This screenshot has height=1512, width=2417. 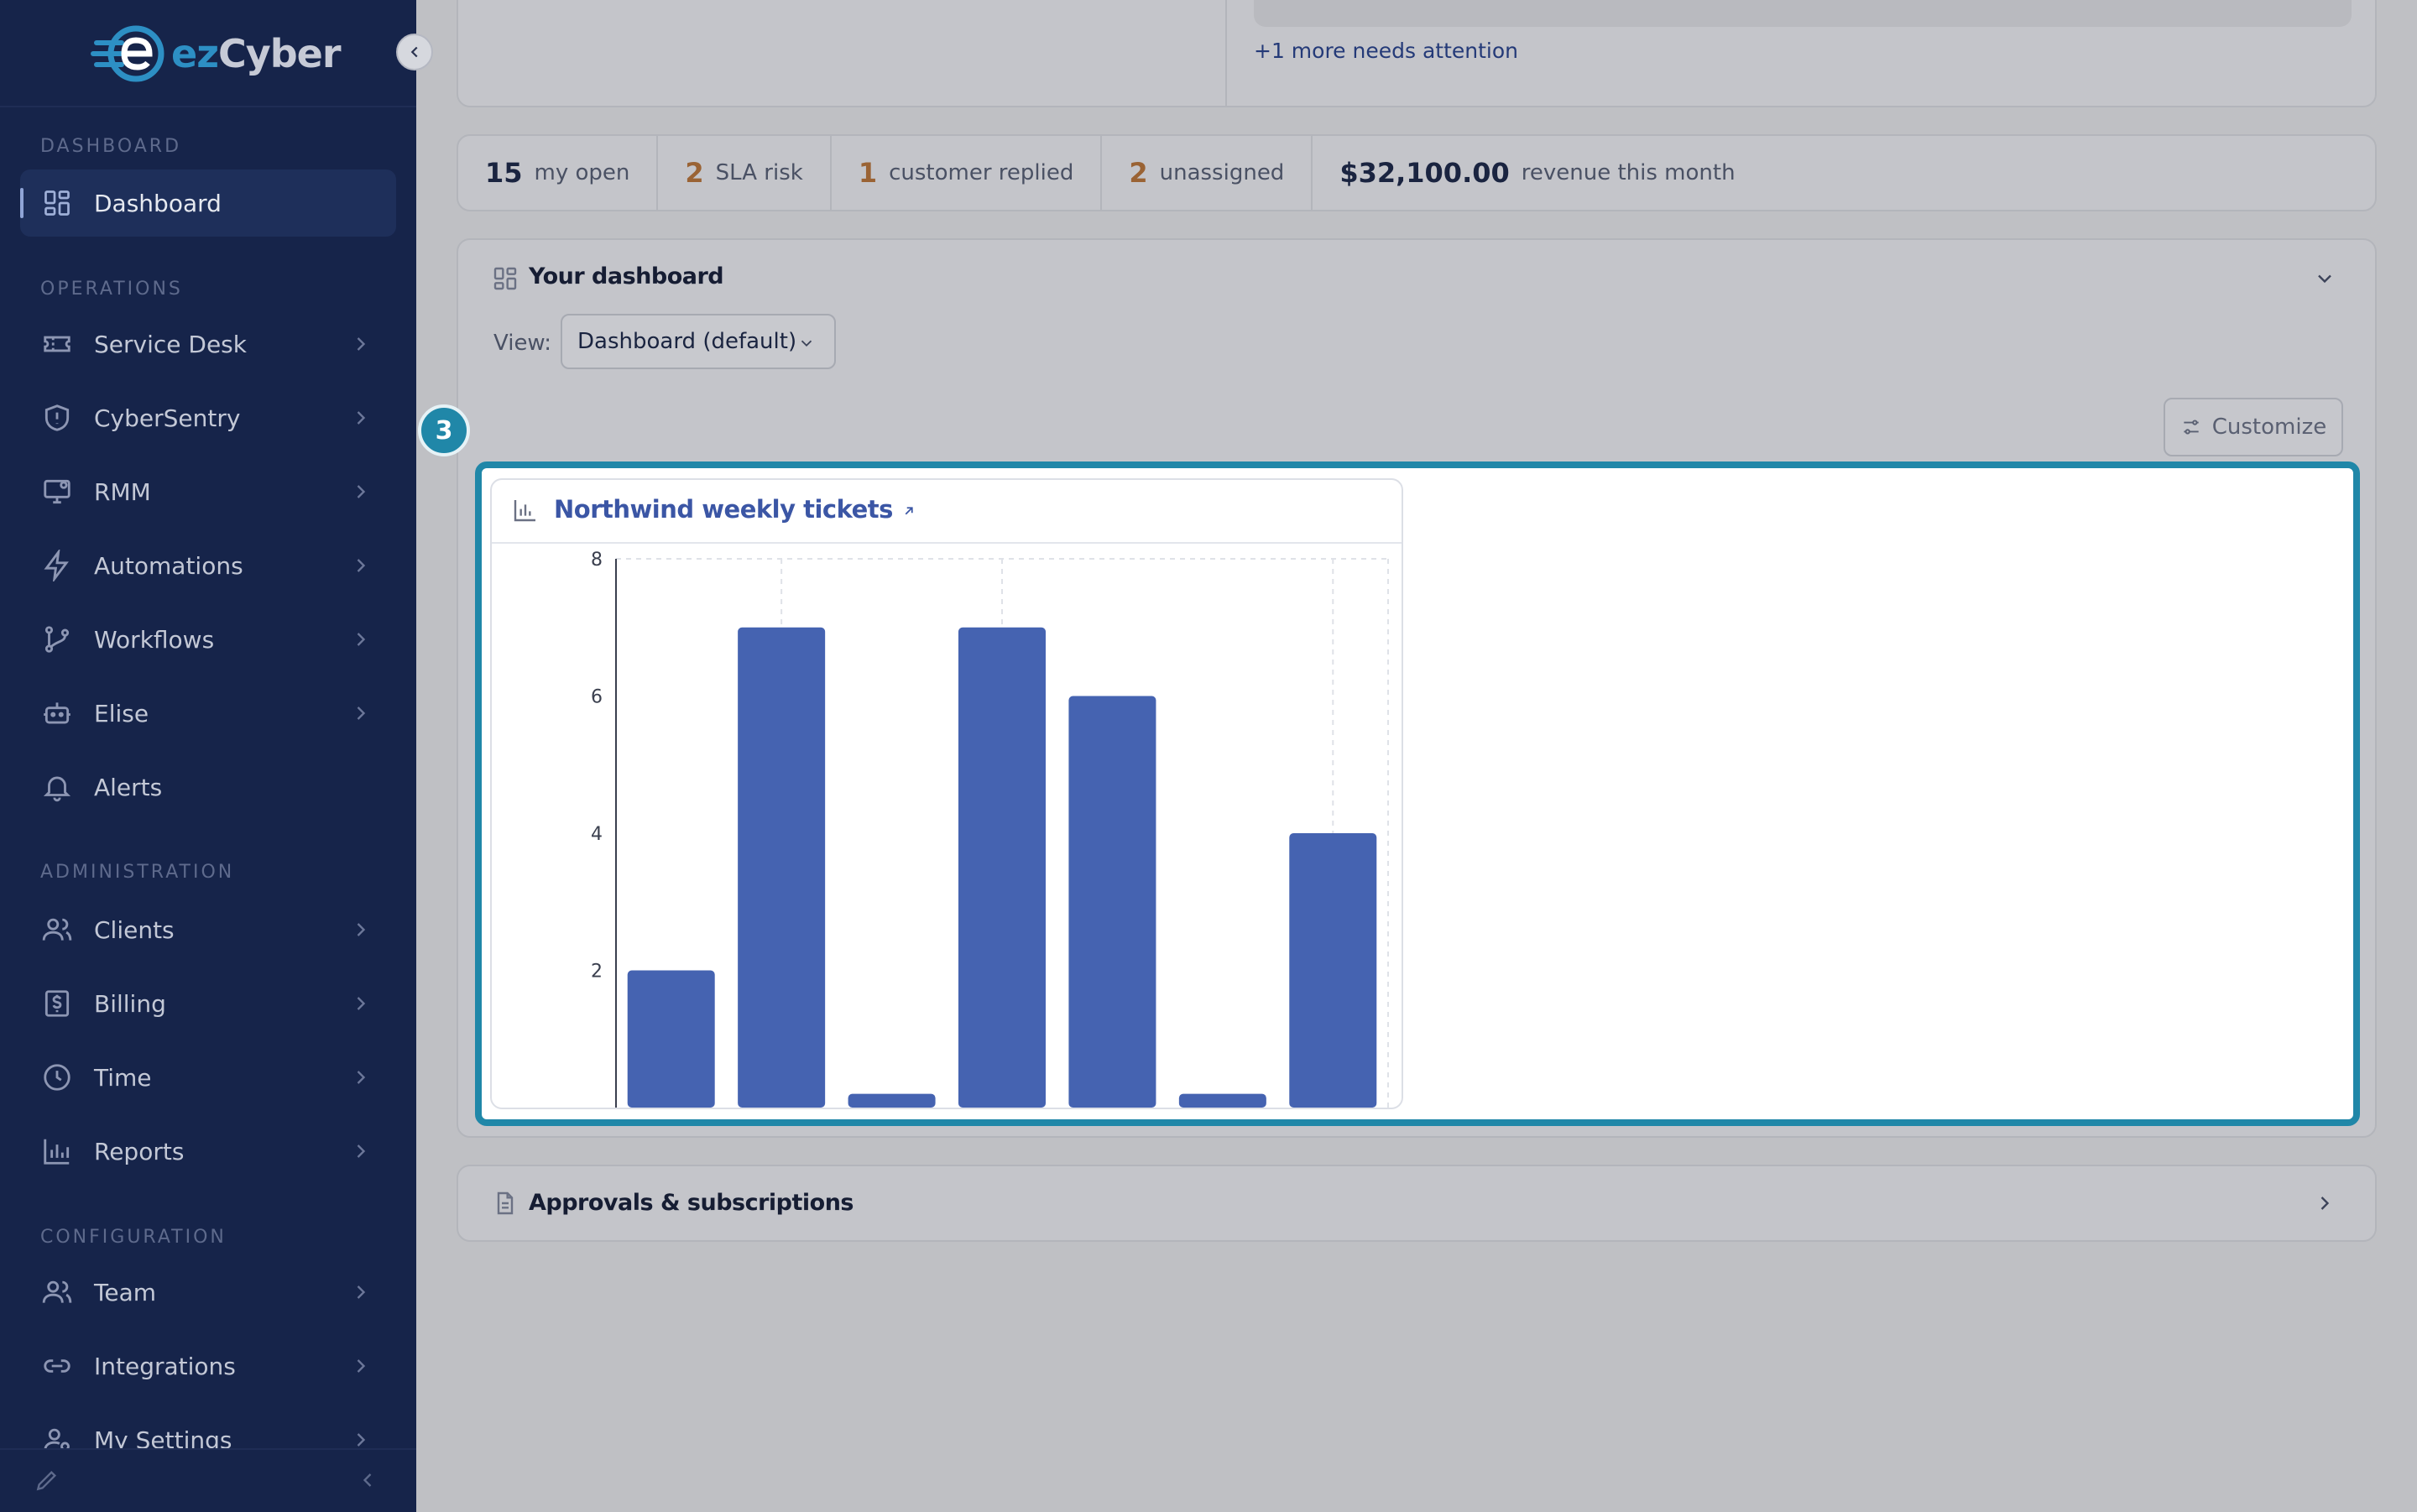 What do you see at coordinates (723, 510) in the screenshot?
I see `widget-title: Northwind weekly tickets` at bounding box center [723, 510].